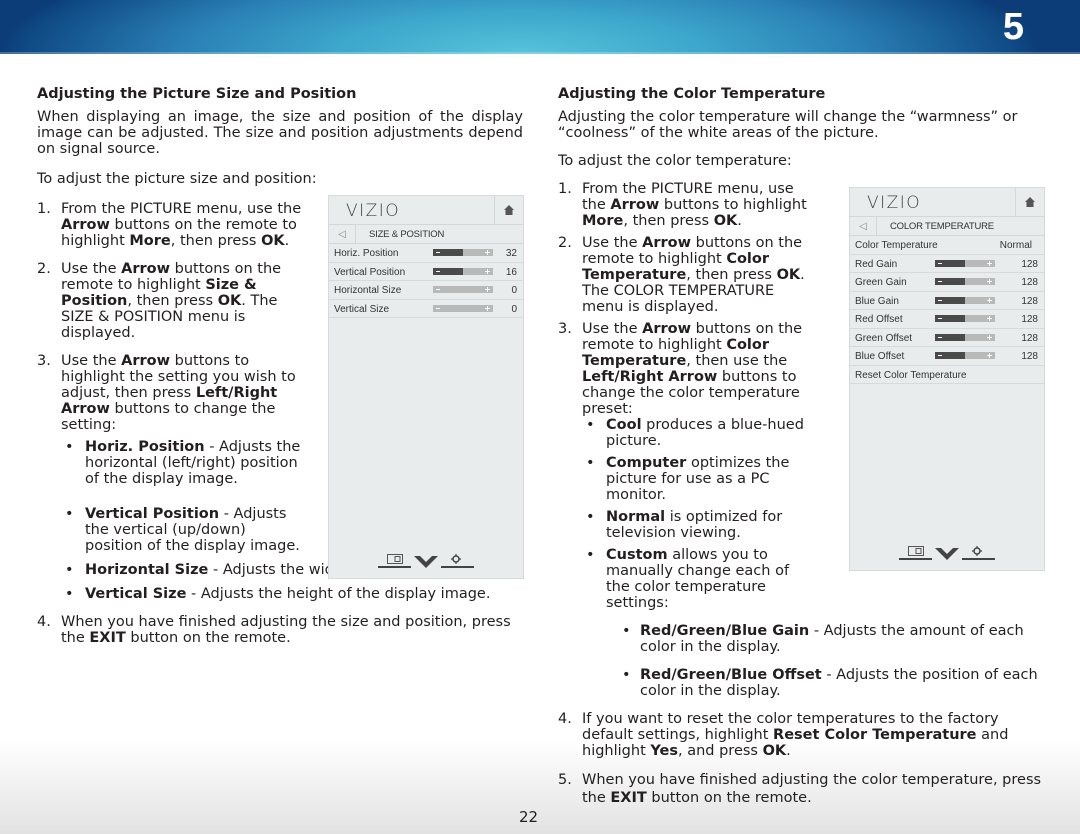 This screenshot has width=1080, height=834. What do you see at coordinates (368, 290) in the screenshot?
I see `setting-label: Horizontal Size` at bounding box center [368, 290].